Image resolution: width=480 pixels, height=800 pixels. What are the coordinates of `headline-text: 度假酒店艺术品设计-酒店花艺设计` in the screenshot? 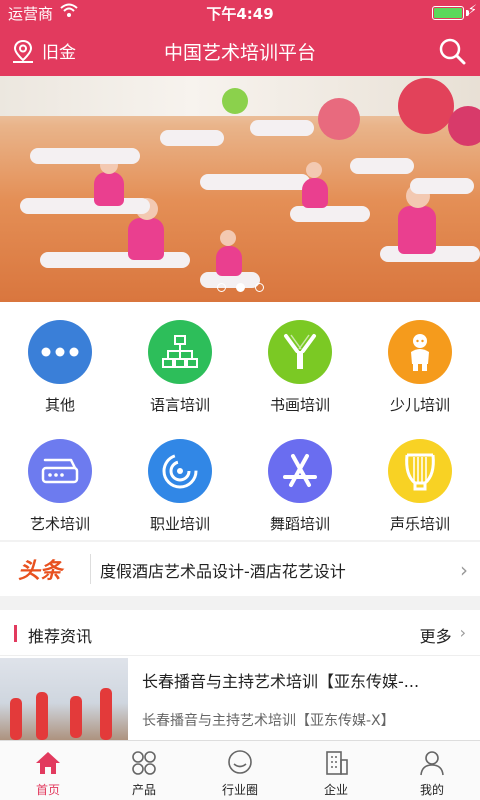 It's located at (223, 570).